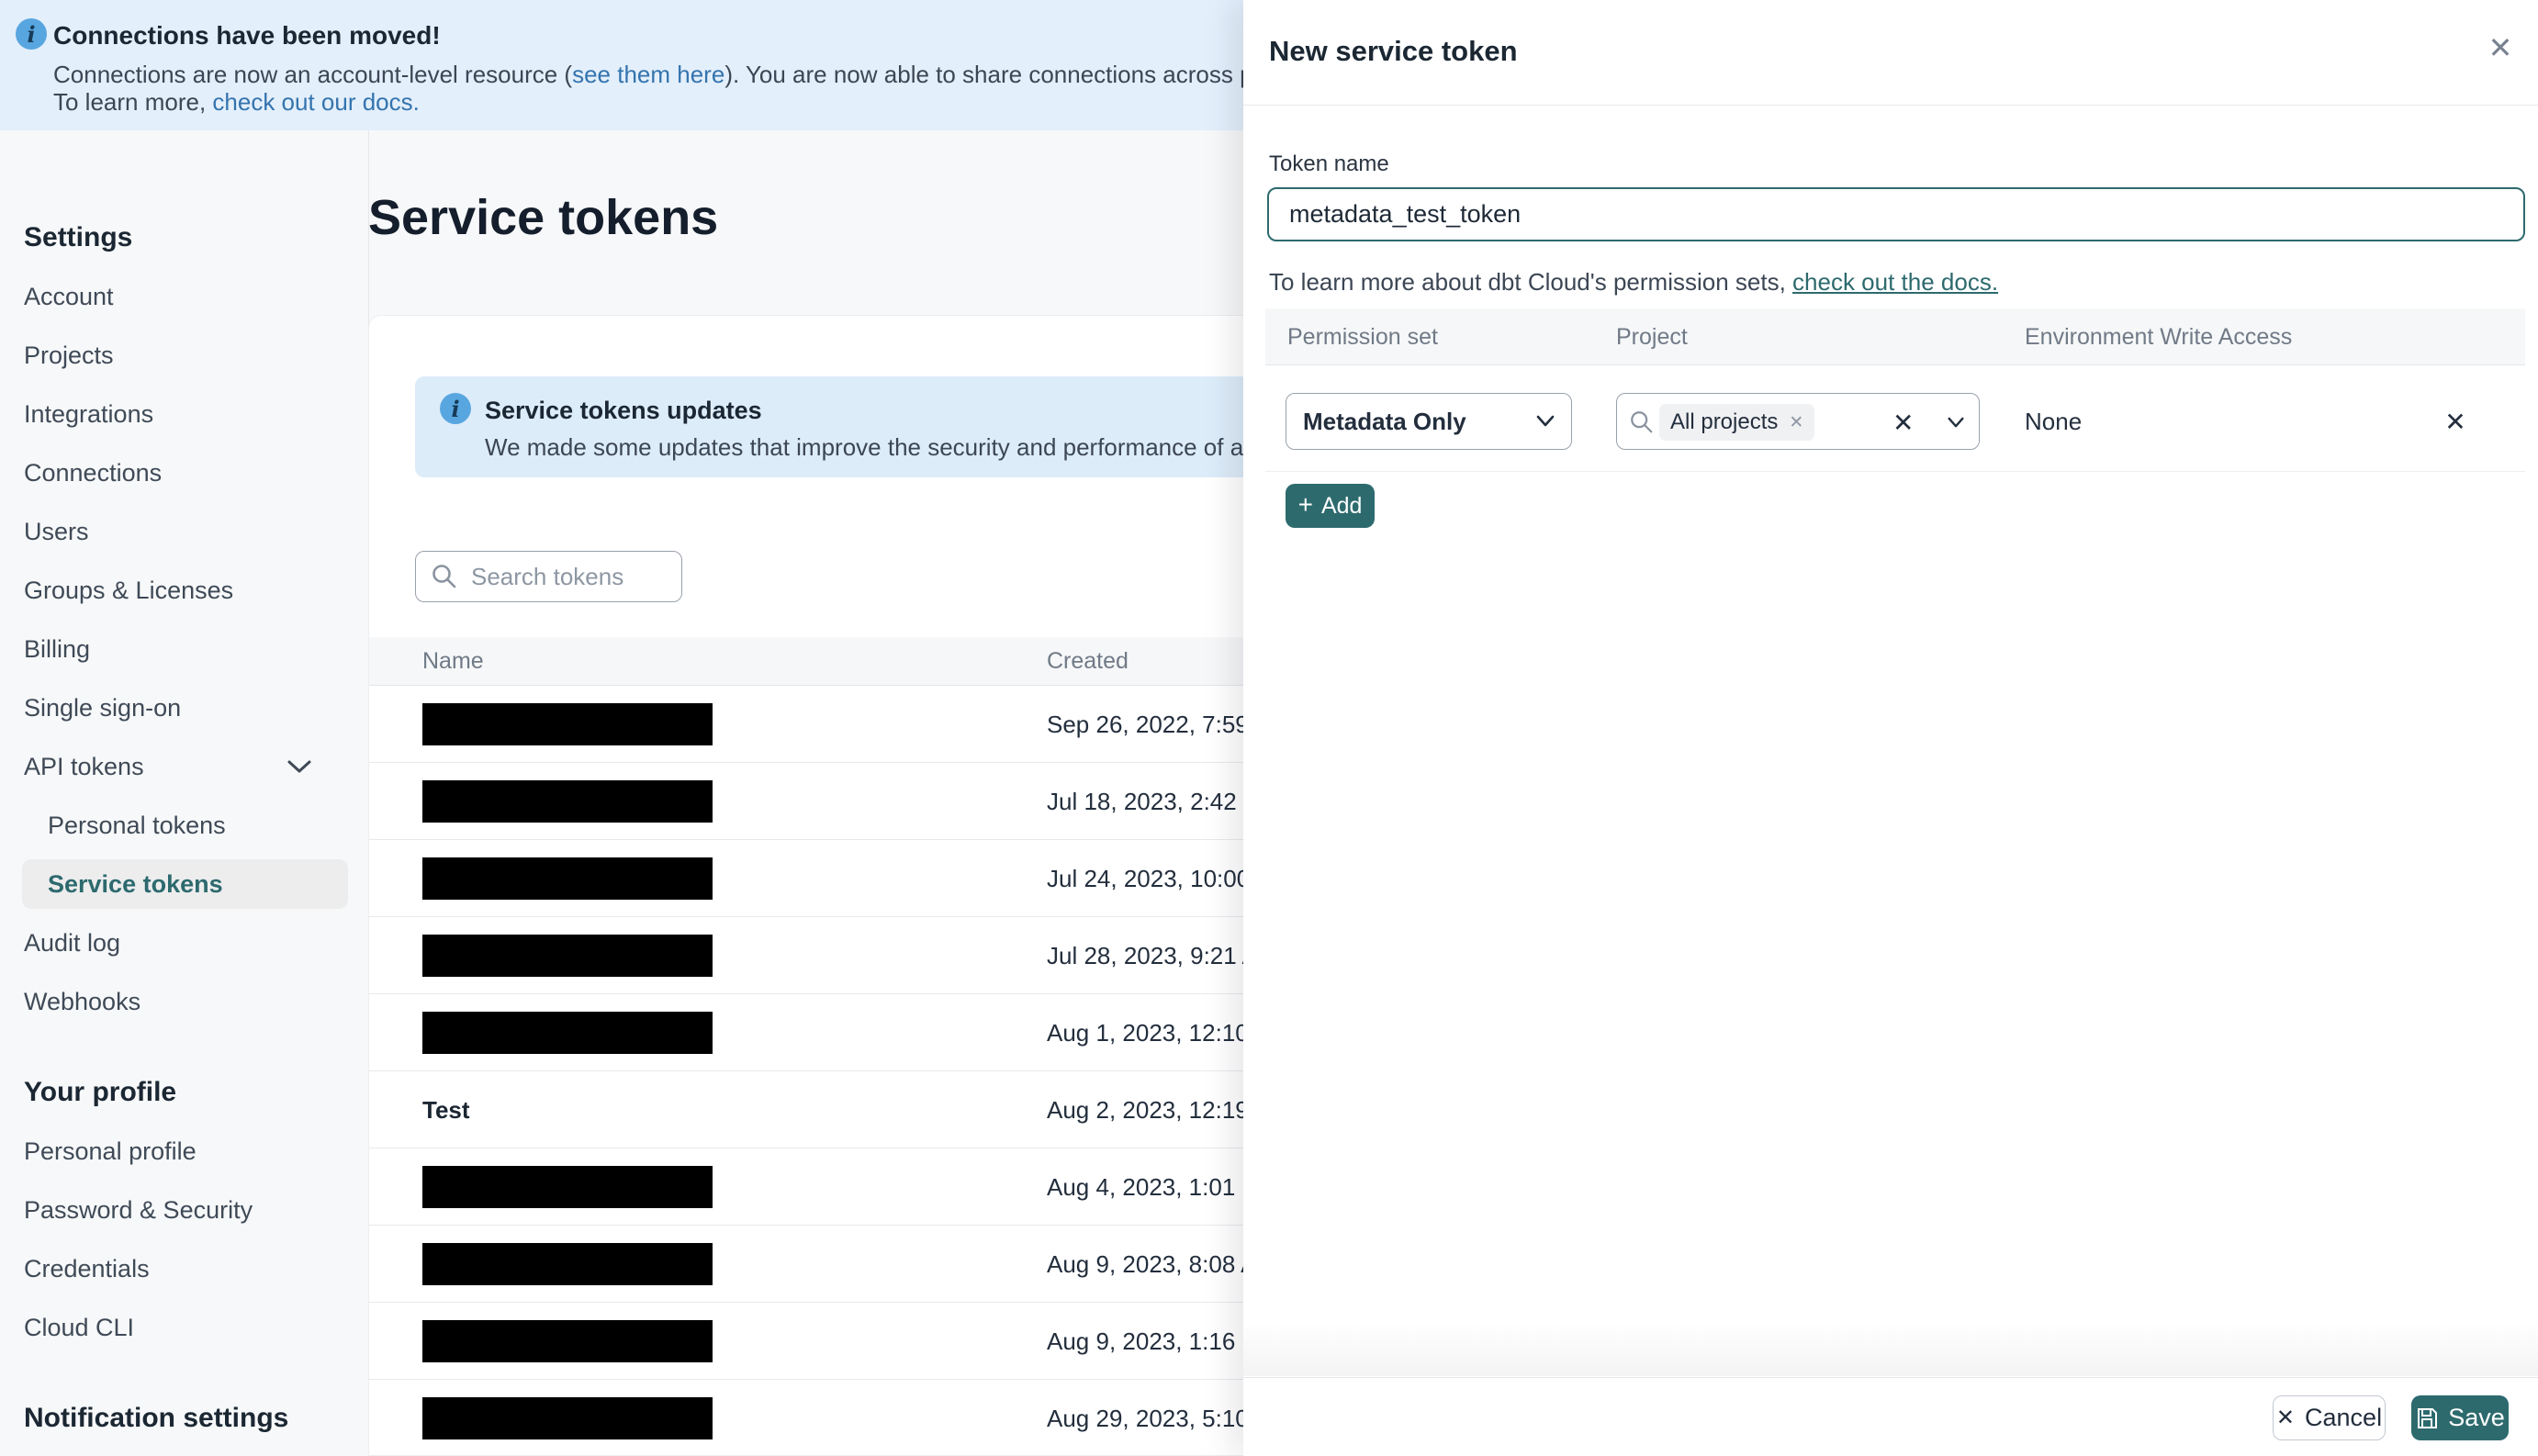 The height and width of the screenshot is (1456, 2538). What do you see at coordinates (157, 1418) in the screenshot?
I see `sidebar-header-notification-settings: Notification settings` at bounding box center [157, 1418].